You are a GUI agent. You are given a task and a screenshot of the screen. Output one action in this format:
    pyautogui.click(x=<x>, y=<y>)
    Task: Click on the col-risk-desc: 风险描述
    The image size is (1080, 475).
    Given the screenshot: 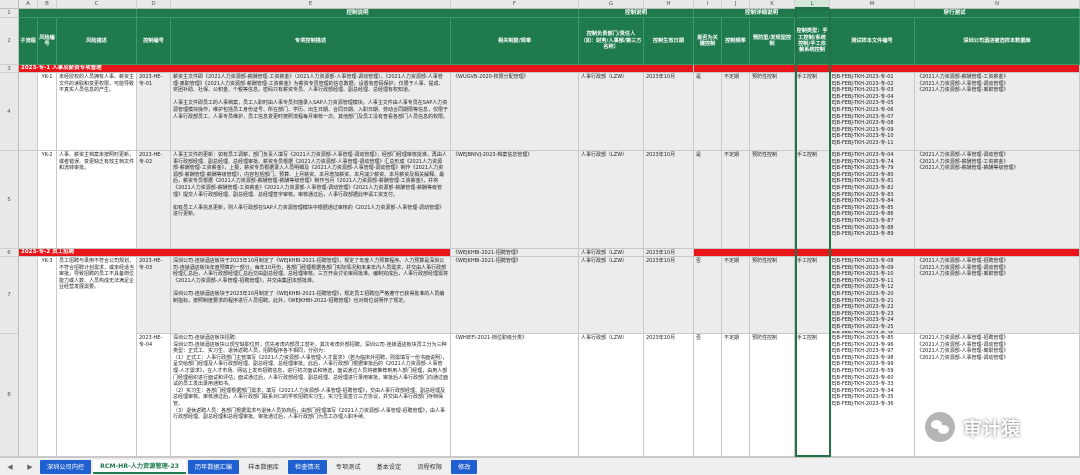 What is the action you would take?
    pyautogui.click(x=97, y=41)
    